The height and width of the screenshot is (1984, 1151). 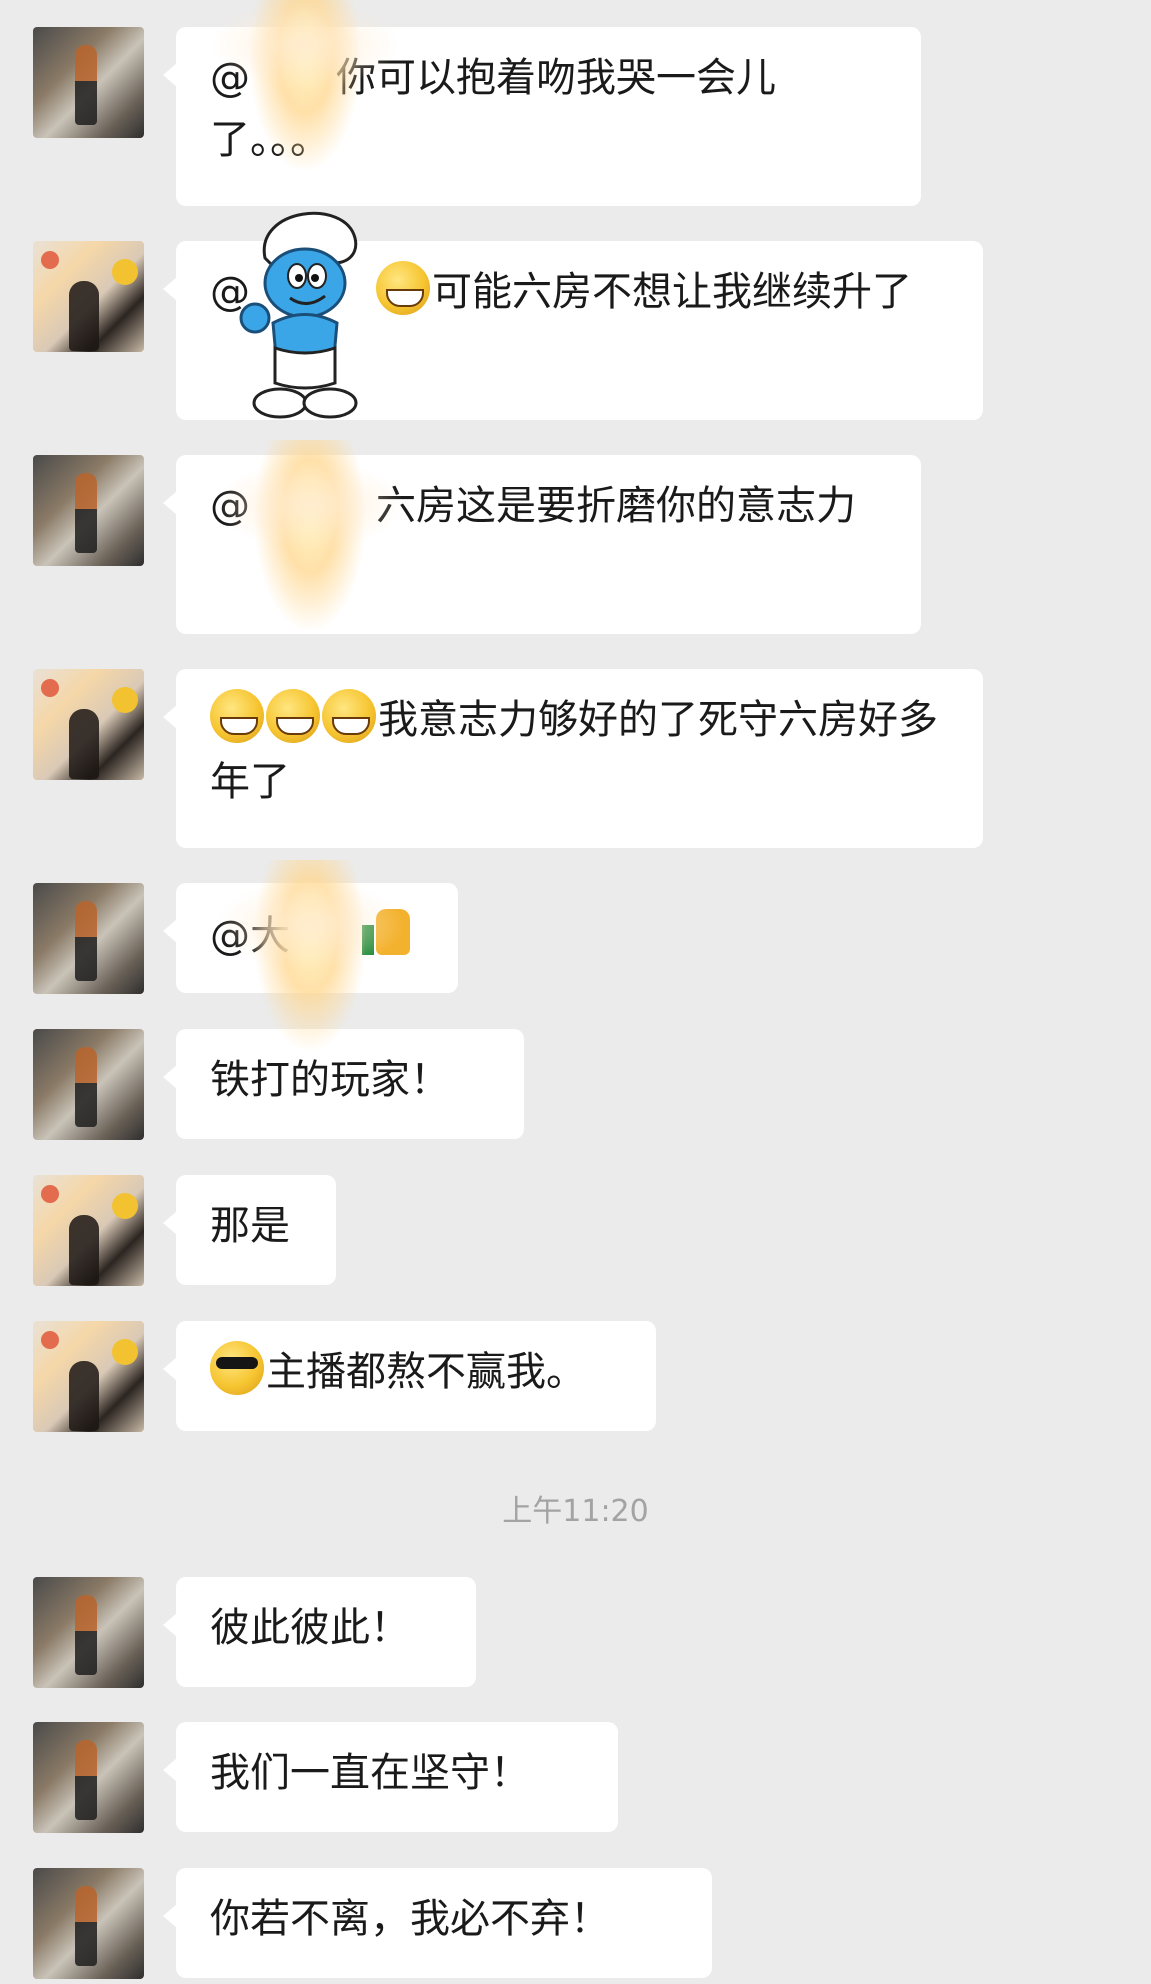 I want to click on message-bubble: 主播都熬不赢我。, so click(x=409, y=1376).